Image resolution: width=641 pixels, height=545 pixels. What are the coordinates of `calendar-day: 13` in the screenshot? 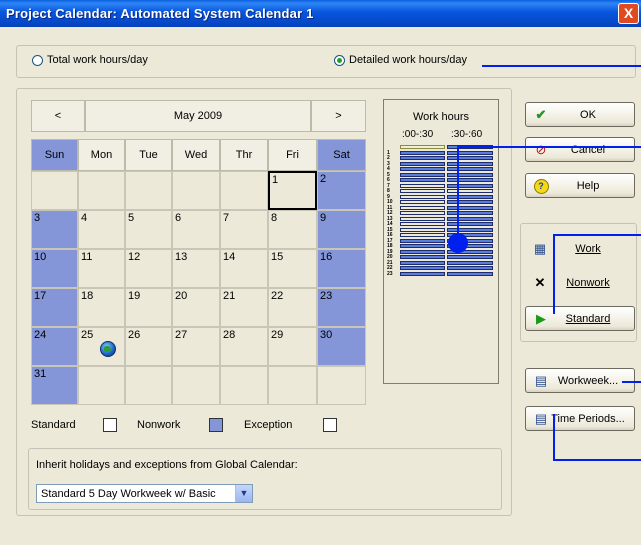 It's located at (196, 268).